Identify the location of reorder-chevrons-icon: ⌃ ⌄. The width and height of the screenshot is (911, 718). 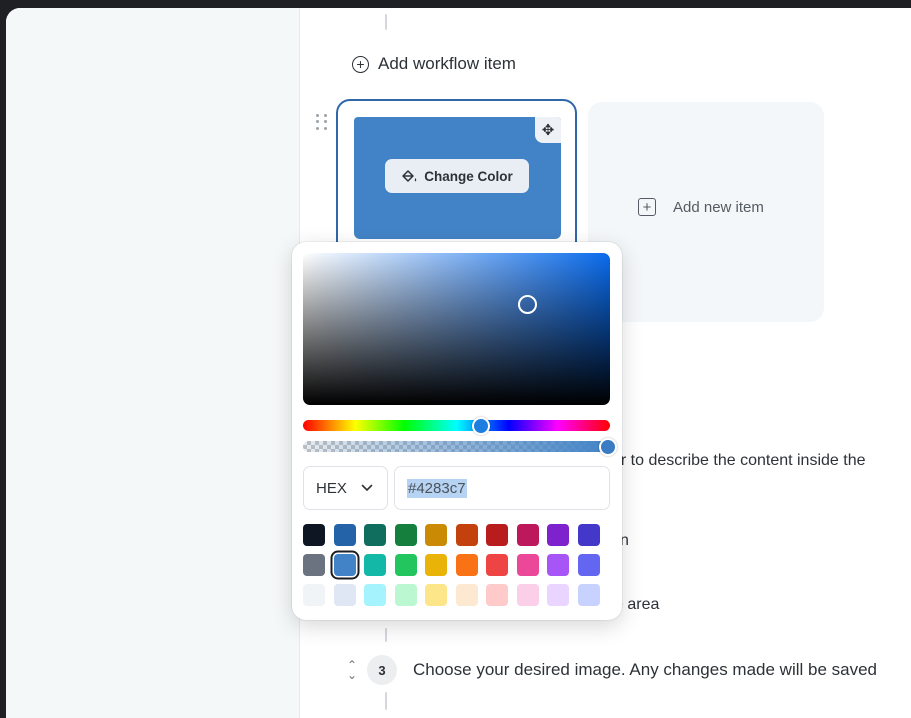
(352, 670).